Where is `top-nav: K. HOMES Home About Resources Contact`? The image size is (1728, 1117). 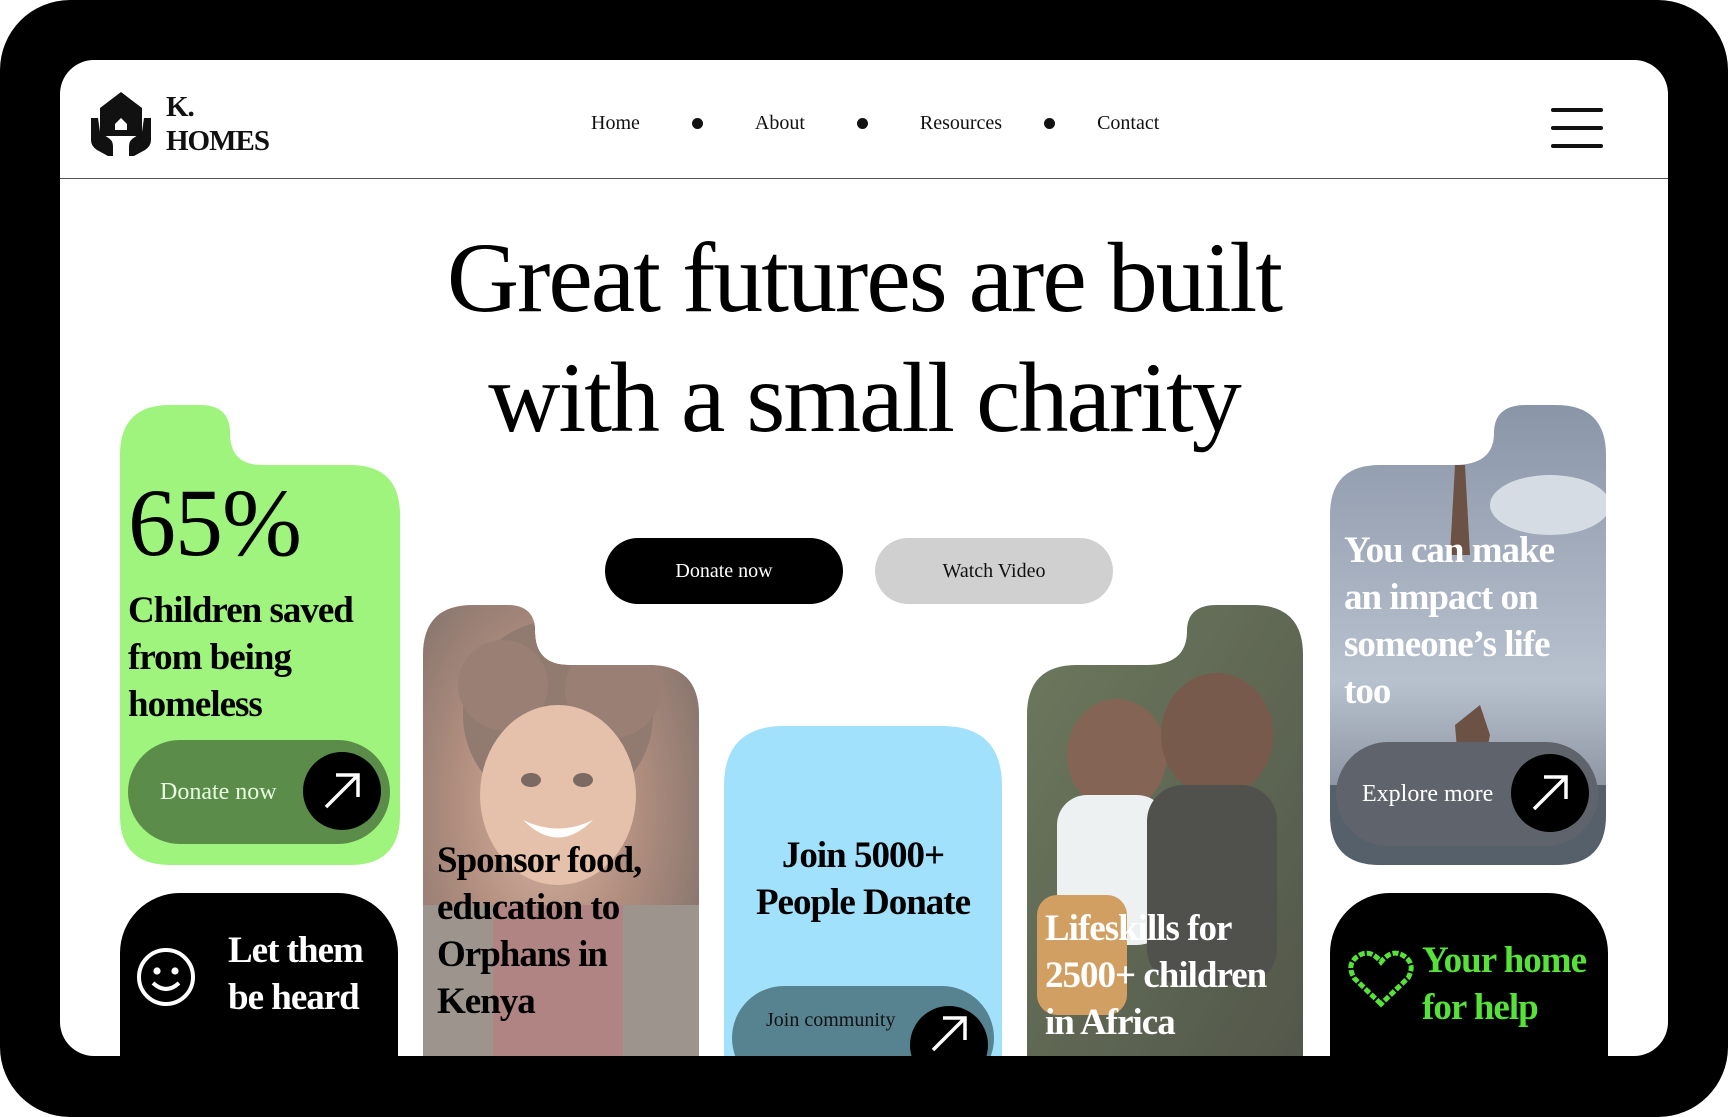 top-nav: K. HOMES Home About Resources Contact is located at coordinates (864, 119).